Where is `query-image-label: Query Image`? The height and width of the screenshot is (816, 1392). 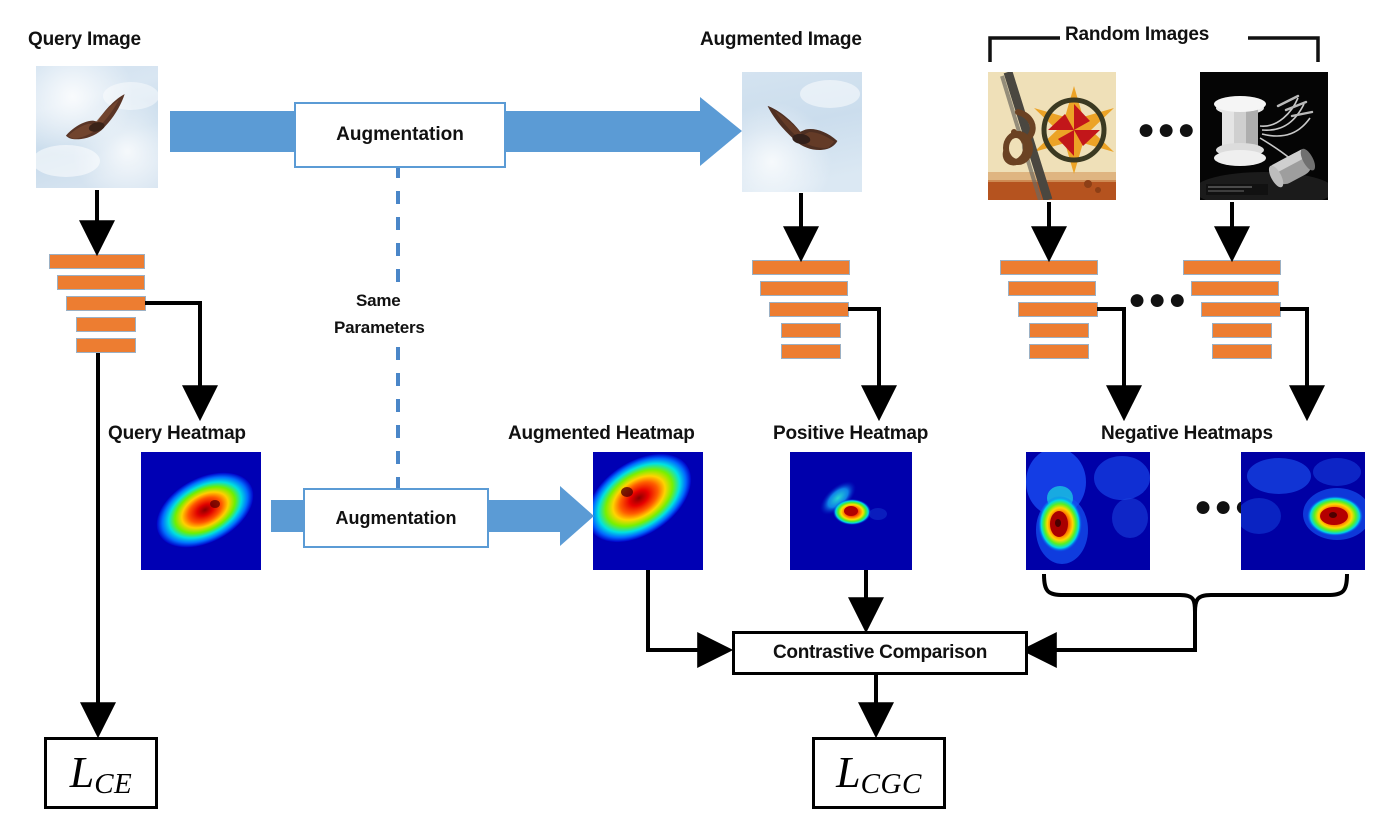
query-image-label: Query Image is located at coordinates (84, 39).